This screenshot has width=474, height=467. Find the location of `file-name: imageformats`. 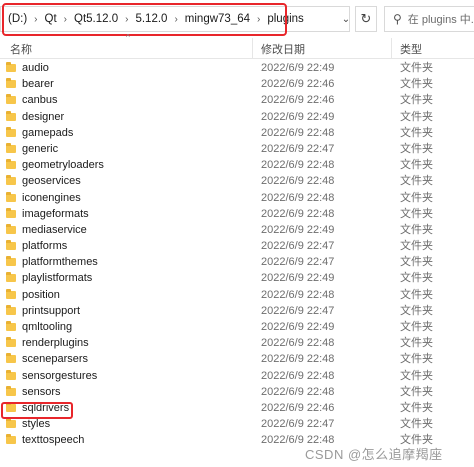

file-name: imageformats is located at coordinates (55, 213).